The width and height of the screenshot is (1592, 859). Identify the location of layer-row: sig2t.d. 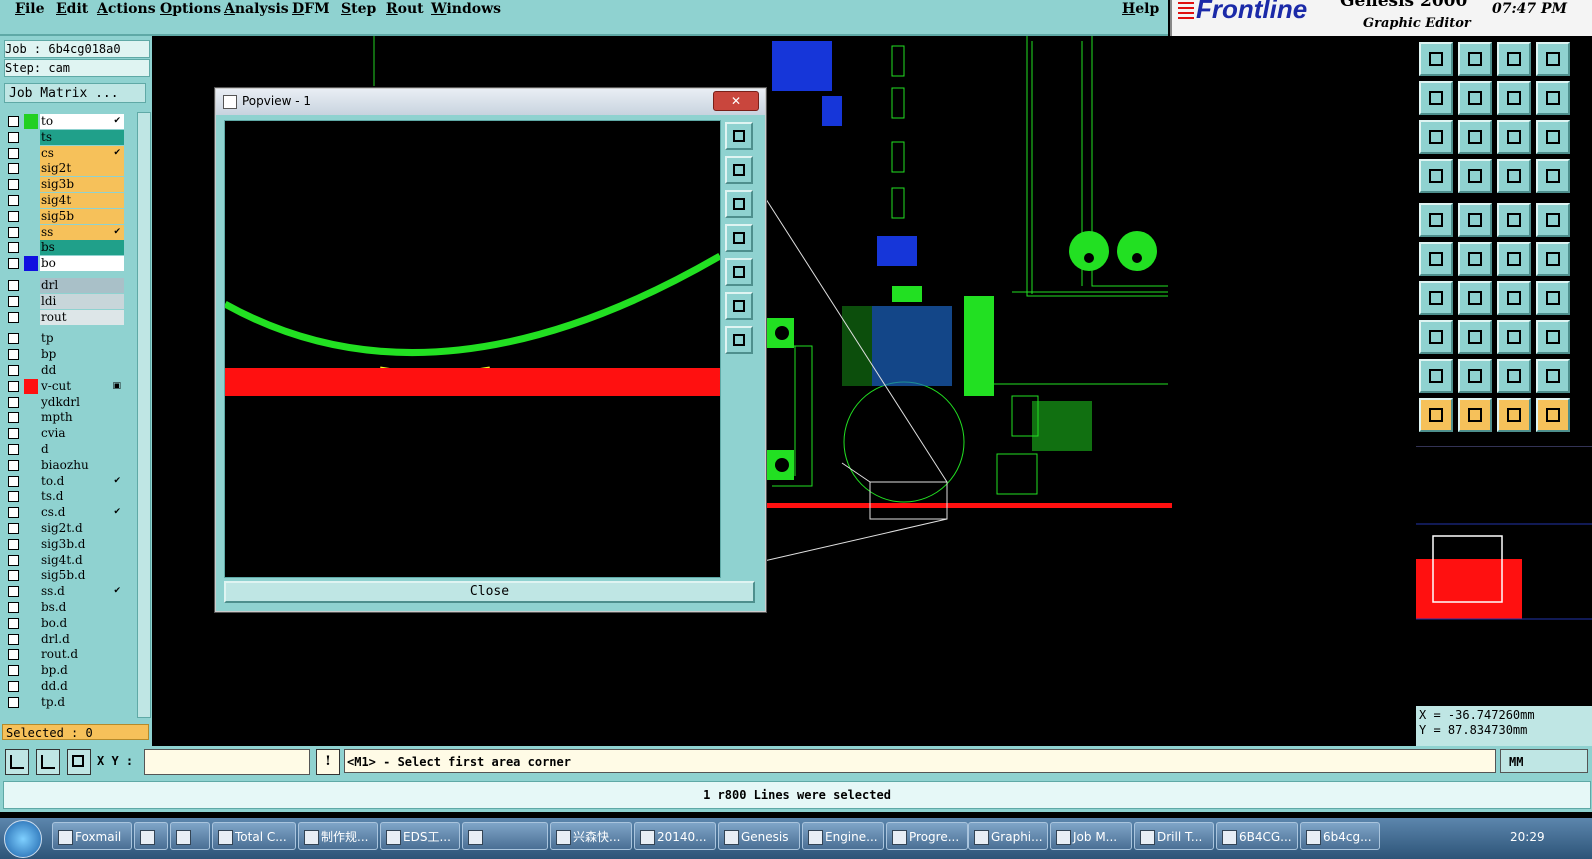
(64, 528).